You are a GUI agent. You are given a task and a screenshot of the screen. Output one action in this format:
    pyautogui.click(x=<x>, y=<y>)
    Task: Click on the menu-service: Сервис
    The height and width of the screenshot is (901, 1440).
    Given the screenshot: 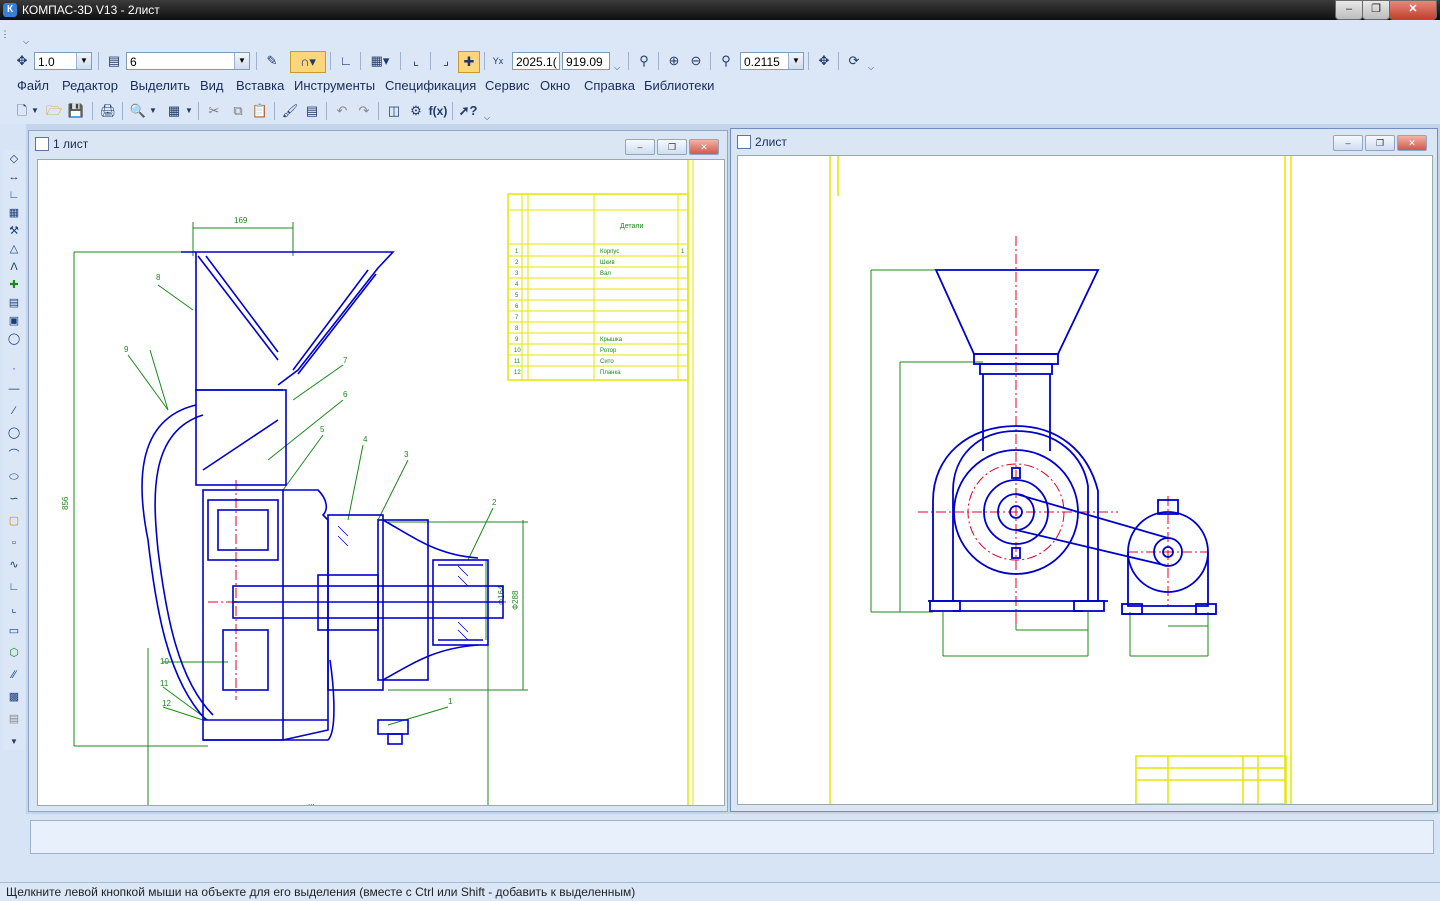 What is the action you would take?
    pyautogui.click(x=507, y=85)
    